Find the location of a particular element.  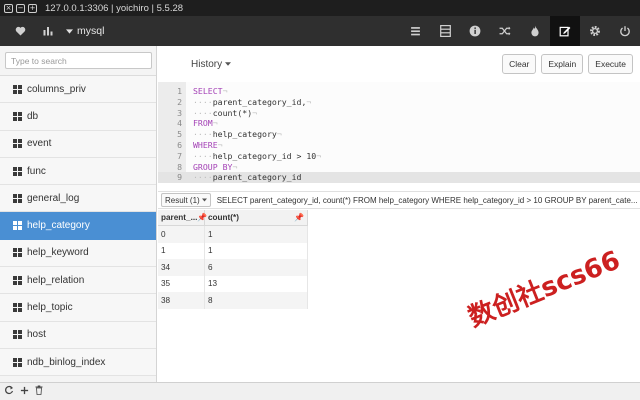

sidebar-item-db: db is located at coordinates (78, 117).